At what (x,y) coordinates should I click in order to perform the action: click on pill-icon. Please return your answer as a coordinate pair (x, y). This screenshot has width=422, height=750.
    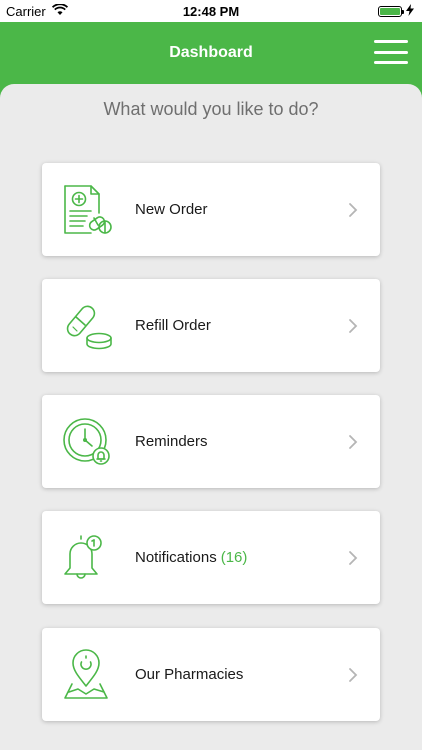
    Looking at the image, I should click on (87, 326).